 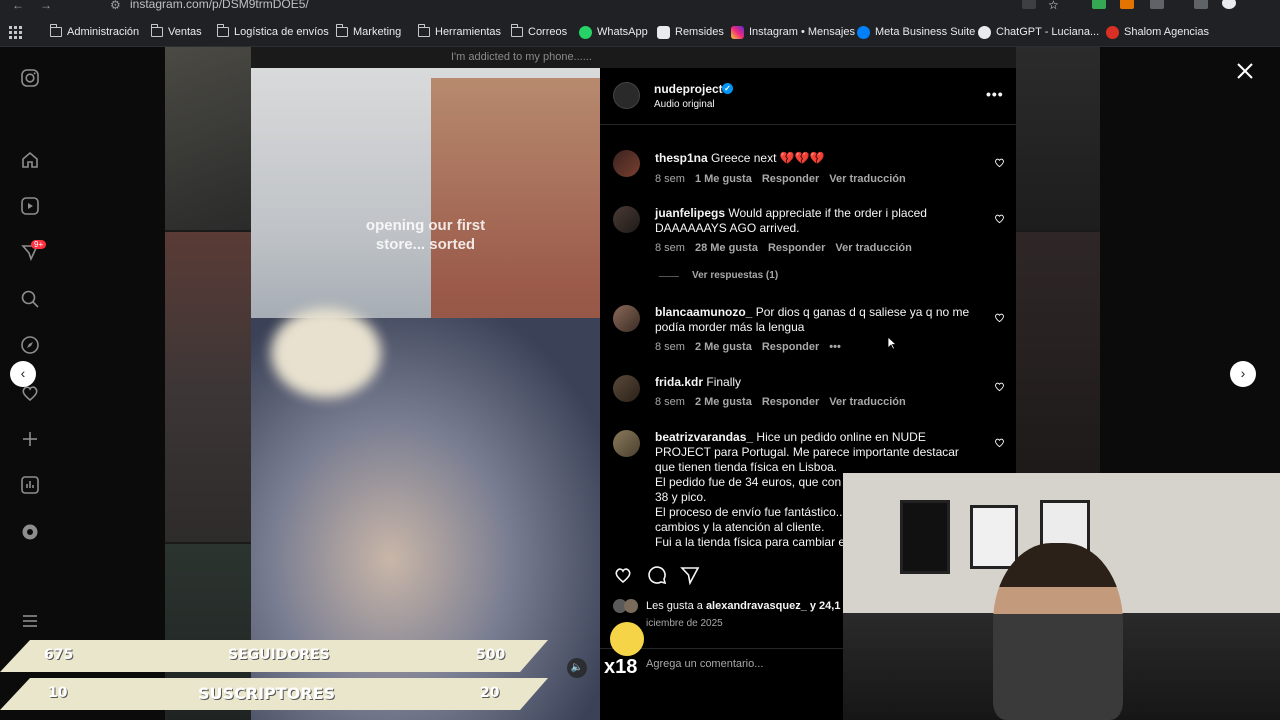 I want to click on comment-likes: 28 Me gusta, so click(x=726, y=248).